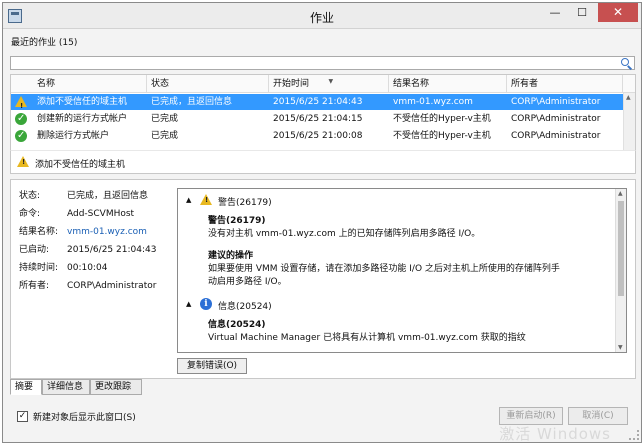  What do you see at coordinates (39, 232) in the screenshot?
I see `property-label: 结果名称:` at bounding box center [39, 232].